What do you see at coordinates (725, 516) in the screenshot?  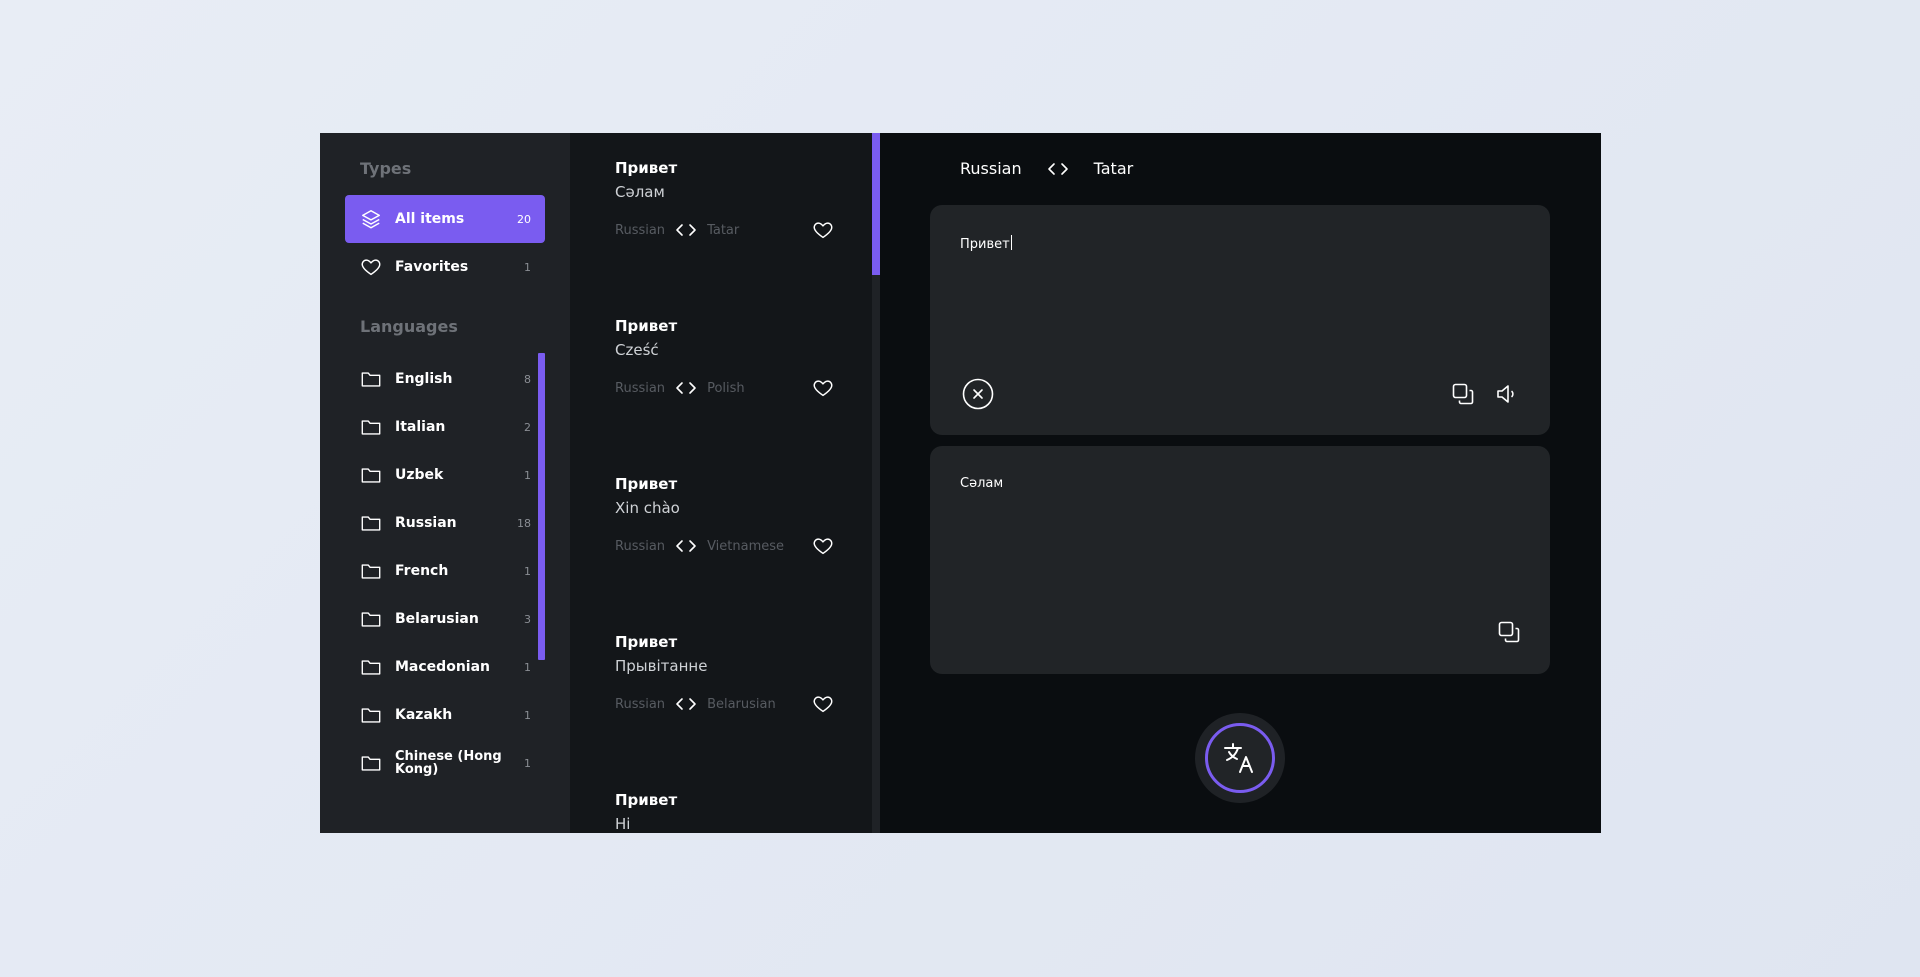 I see `list-item: Привет Xin chào Russian Vietnamese` at bounding box center [725, 516].